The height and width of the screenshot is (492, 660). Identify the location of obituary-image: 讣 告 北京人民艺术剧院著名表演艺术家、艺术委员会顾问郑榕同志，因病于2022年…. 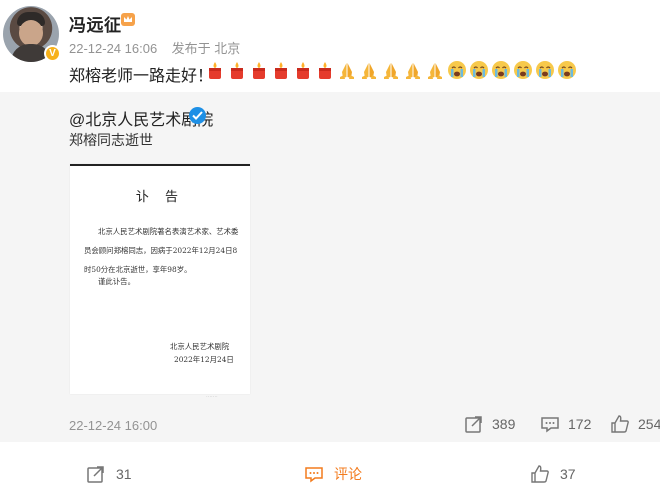
(160, 279).